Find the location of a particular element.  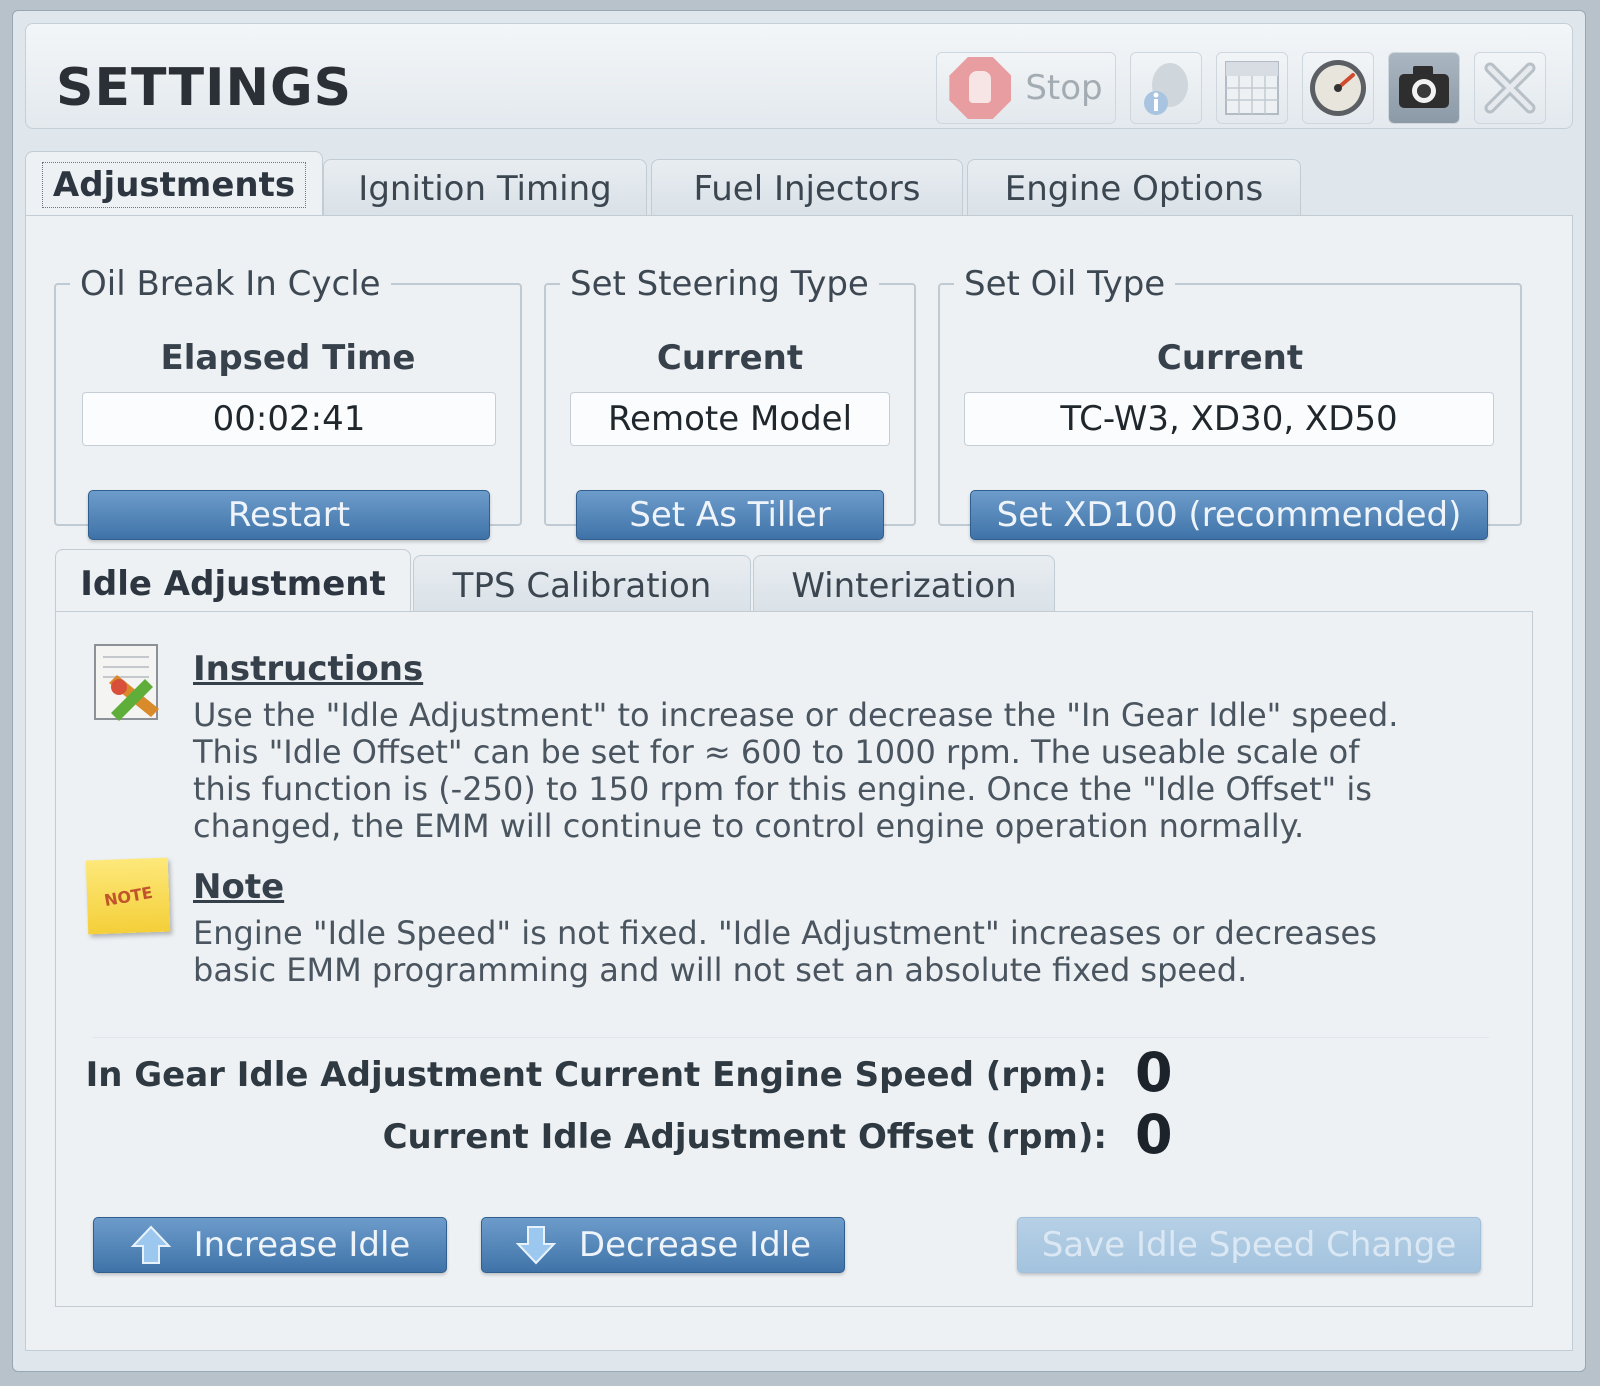

stop-button: Stop is located at coordinates (1026, 88).